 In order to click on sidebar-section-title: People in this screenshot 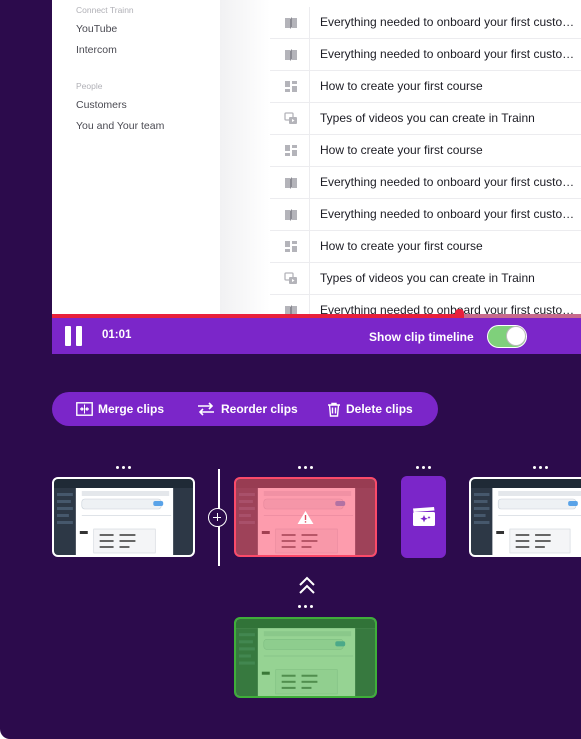, I will do `click(89, 86)`.